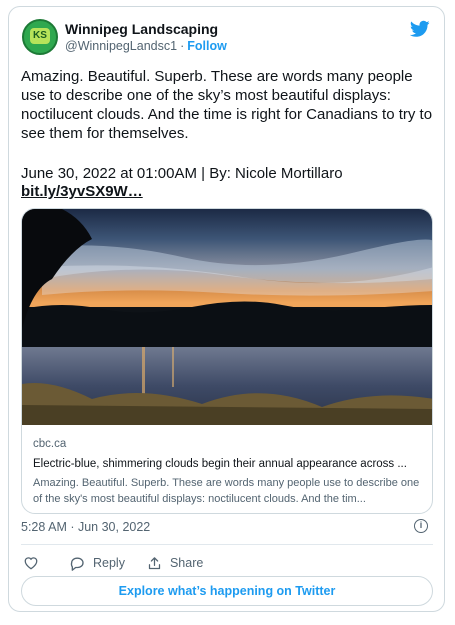 Image resolution: width=455 pixels, height=625 pixels. I want to click on share-label: Share, so click(186, 563).